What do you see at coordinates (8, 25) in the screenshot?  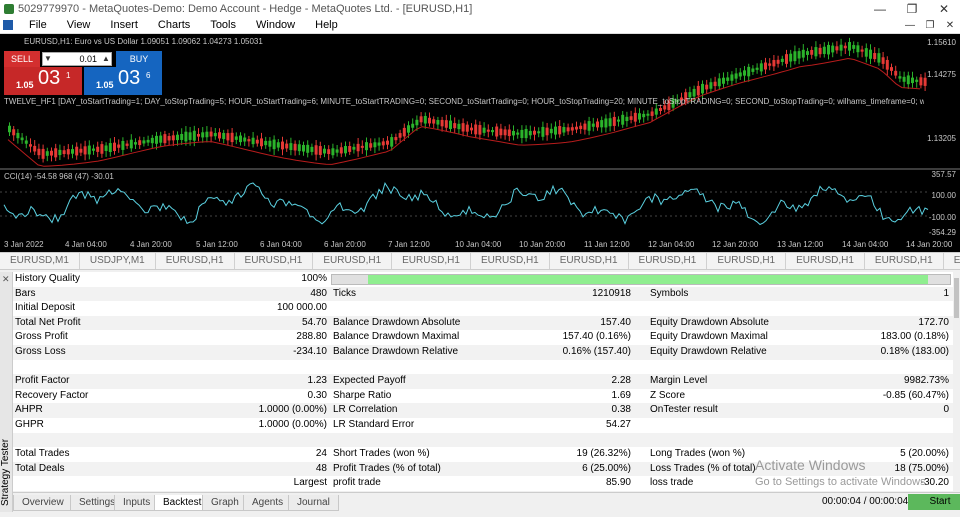 I see `chart-window-icon` at bounding box center [8, 25].